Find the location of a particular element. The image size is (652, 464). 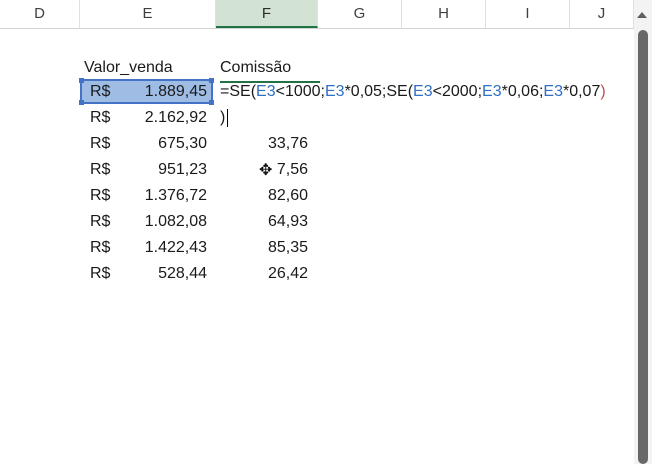

column-header-f: F is located at coordinates (267, 14).